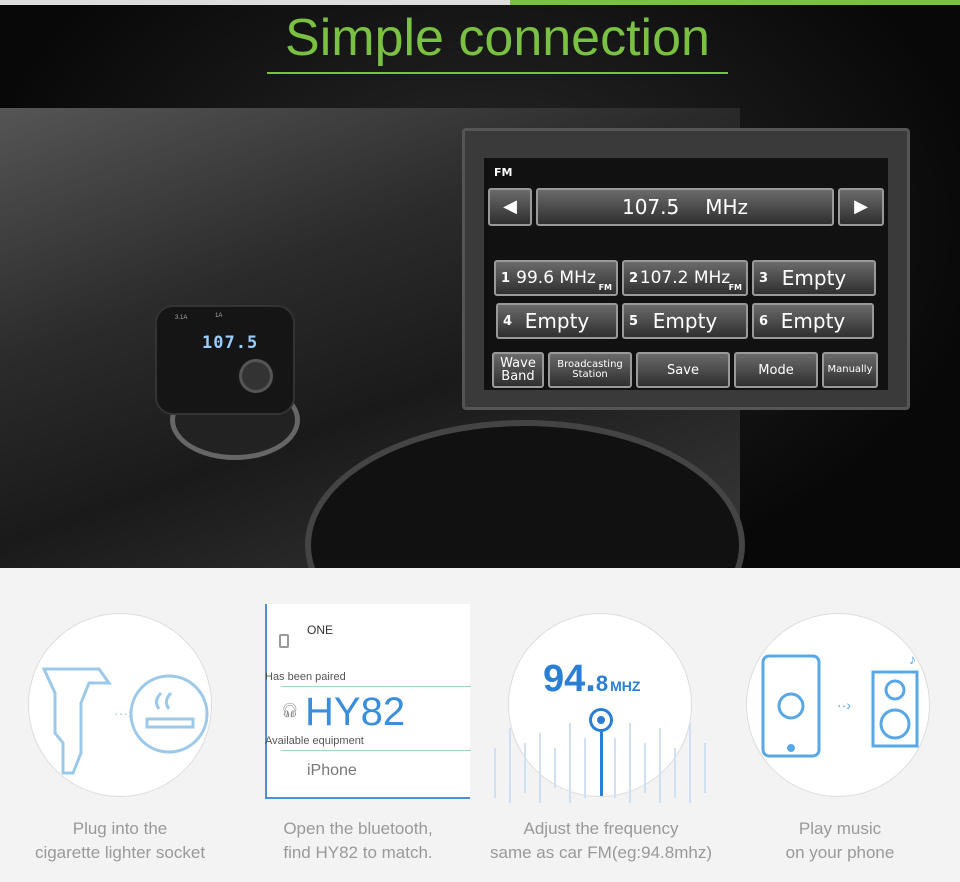 Image resolution: width=960 pixels, height=882 pixels. Describe the element at coordinates (850, 370) in the screenshot. I see `manually-button: Manually` at that location.